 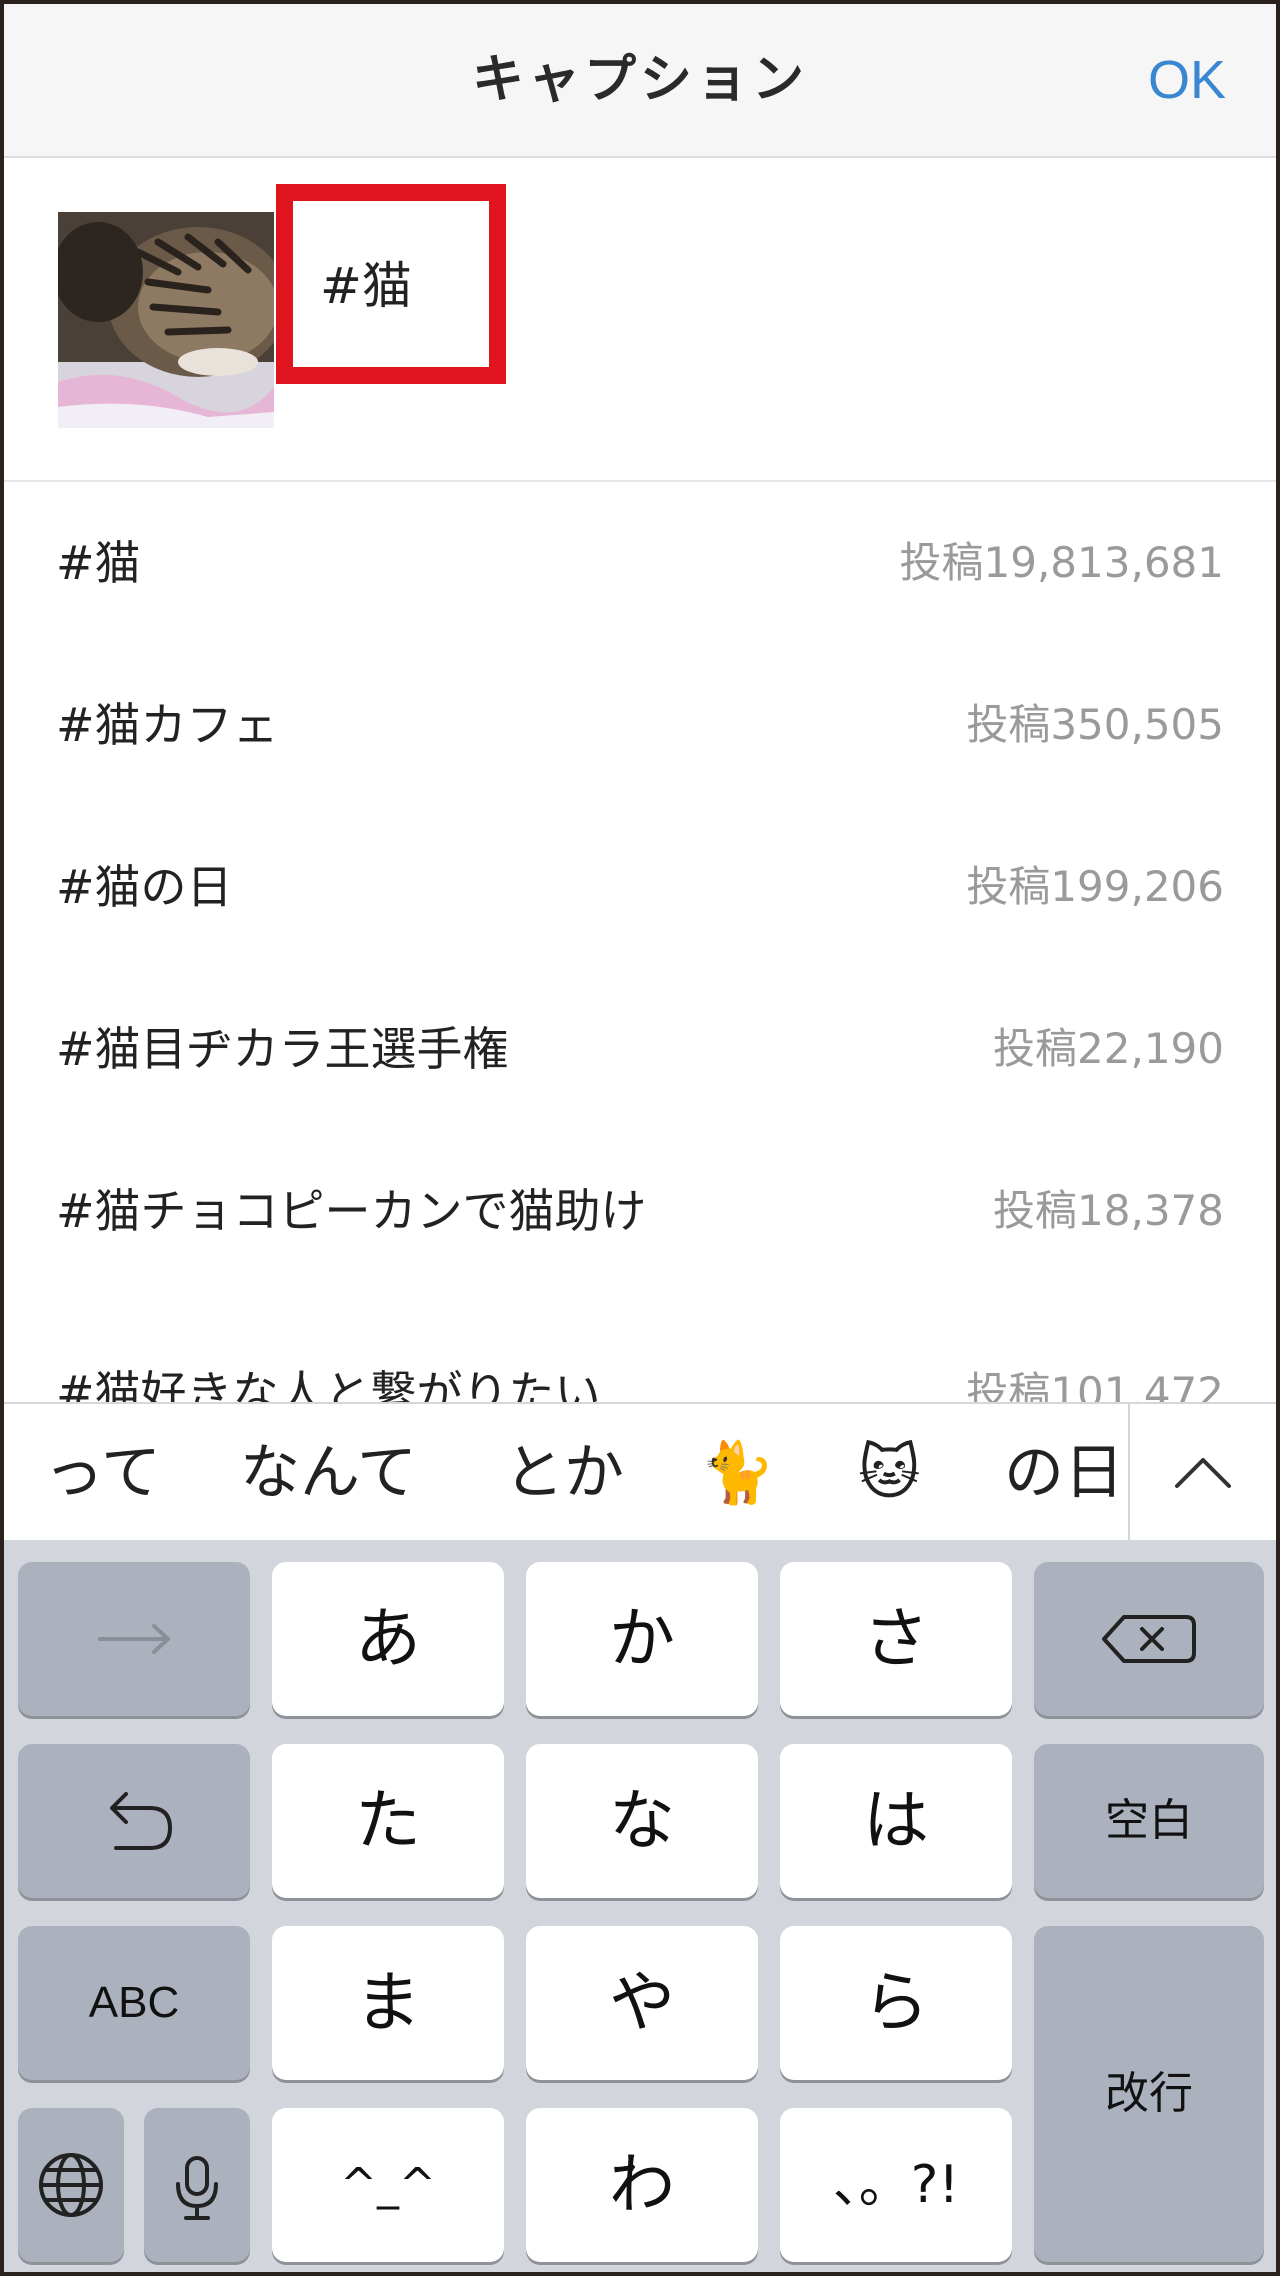 What do you see at coordinates (640, 563) in the screenshot?
I see `list-item: #猫 投稿19,813,681` at bounding box center [640, 563].